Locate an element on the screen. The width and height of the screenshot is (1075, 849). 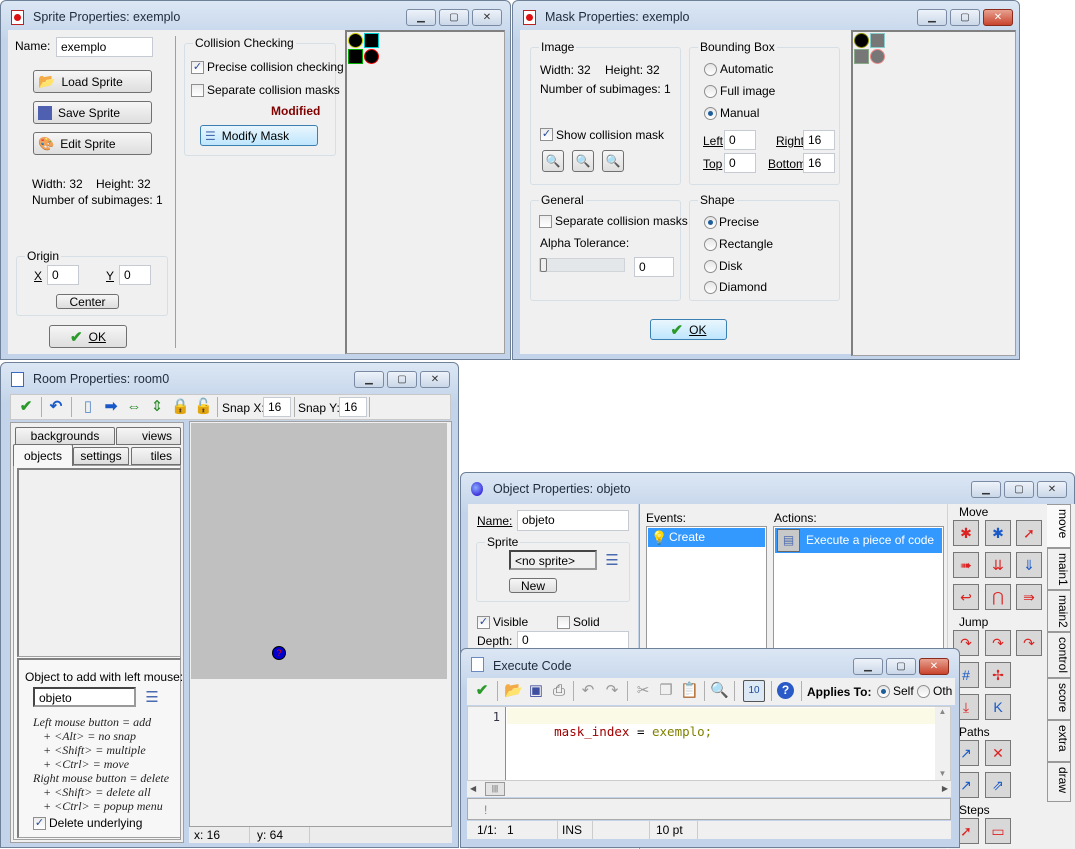
precise-collision-checkbox: ✓ is located at coordinates (197, 67).